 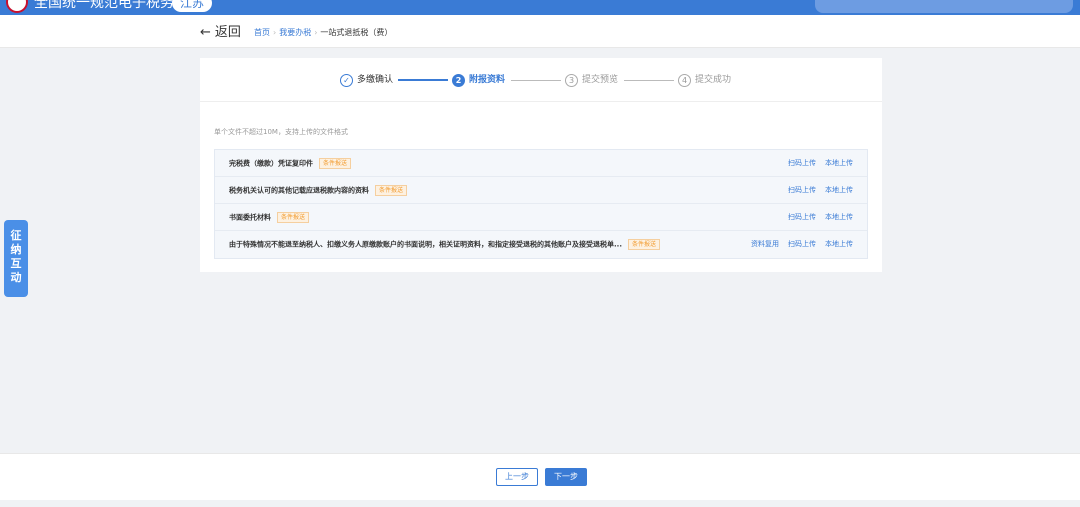 I want to click on top-header-bar: 全国统一规范电子税务局 江苏, so click(x=540, y=7).